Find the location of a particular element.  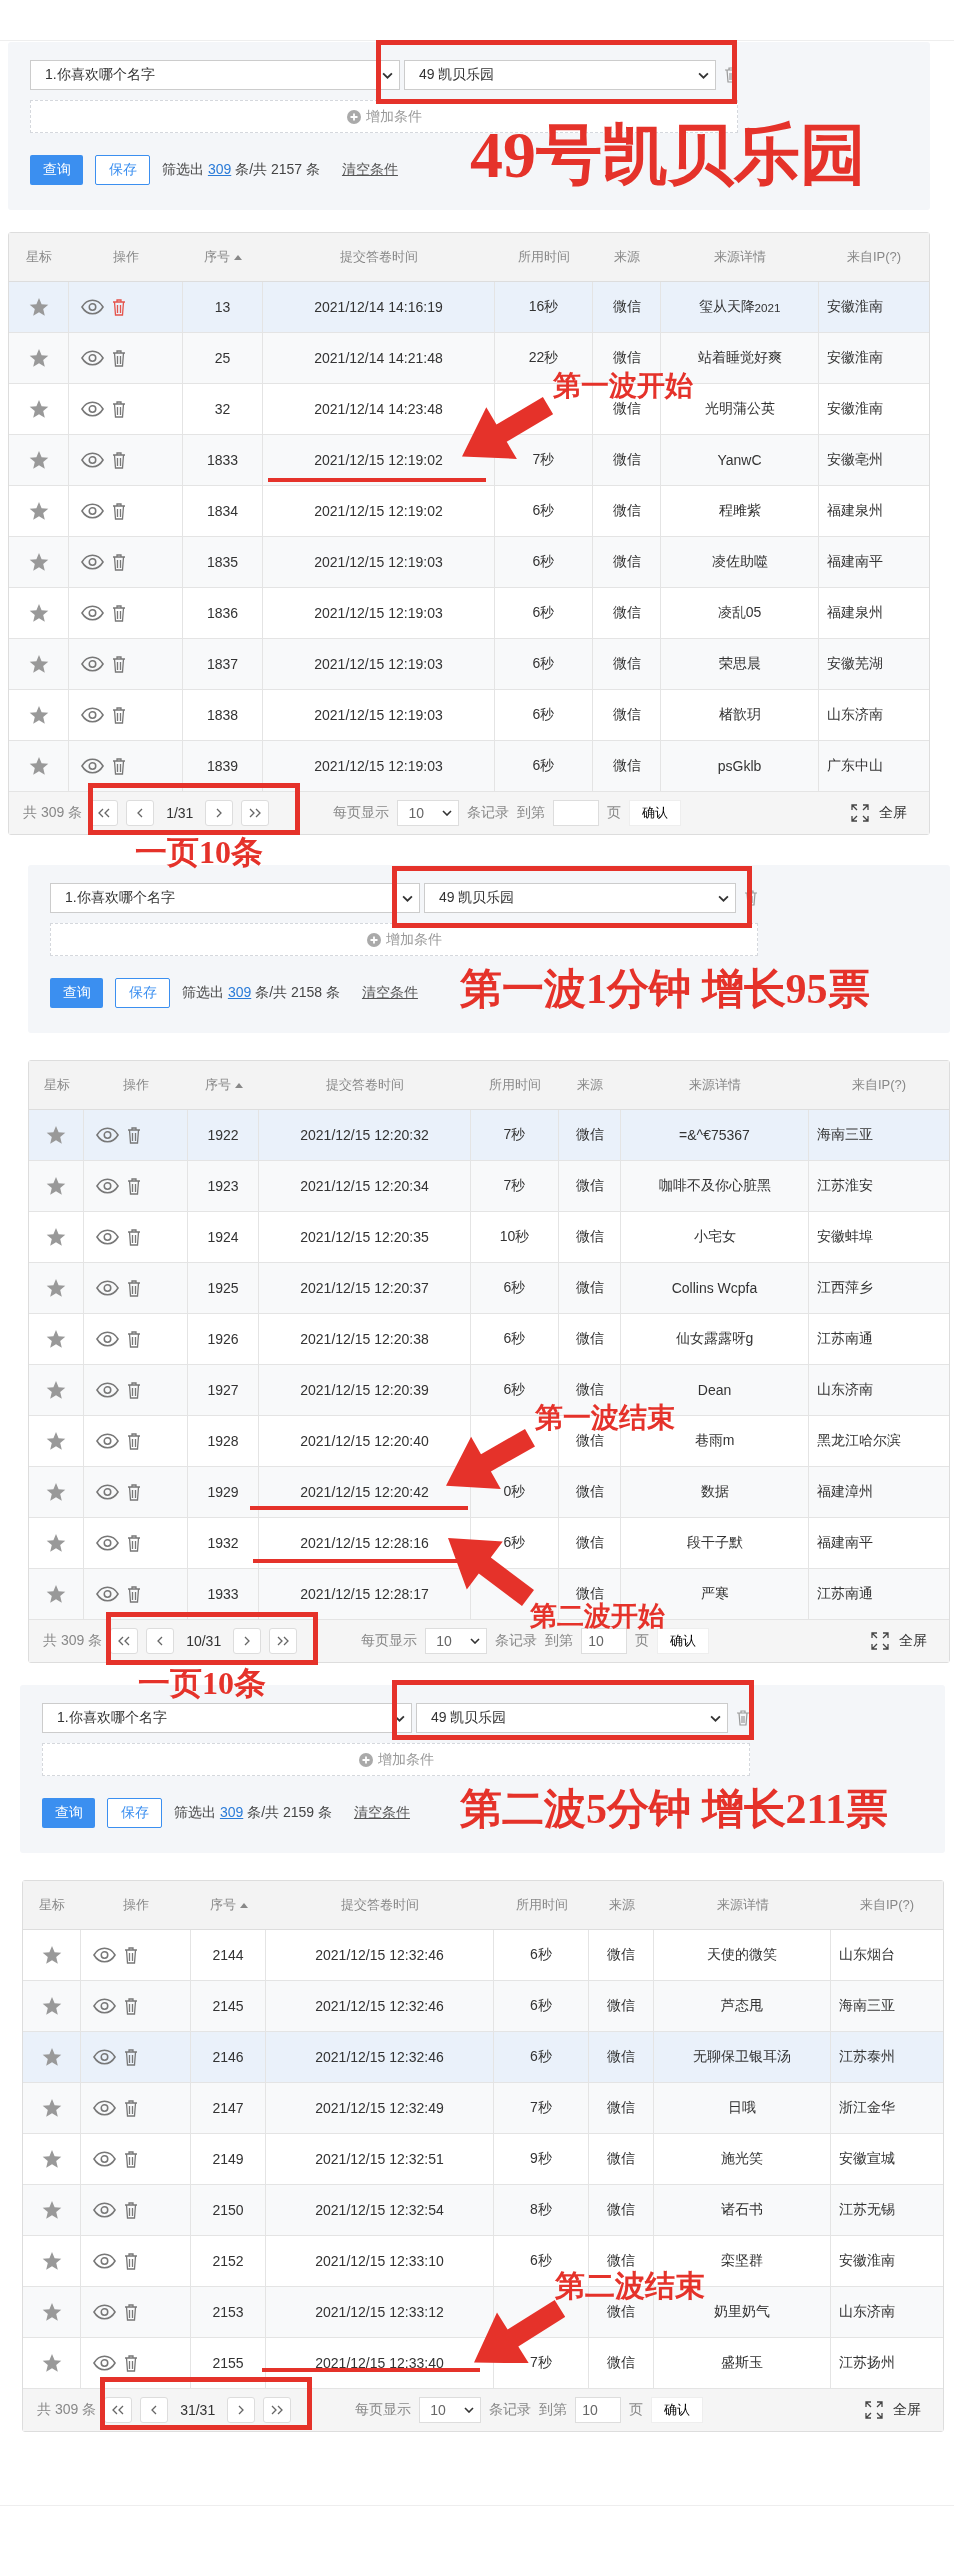

table-row: 1833 2021/12/15 12:19:02 7秒 微信 YanwC 安徽亳州 is located at coordinates (469, 460).